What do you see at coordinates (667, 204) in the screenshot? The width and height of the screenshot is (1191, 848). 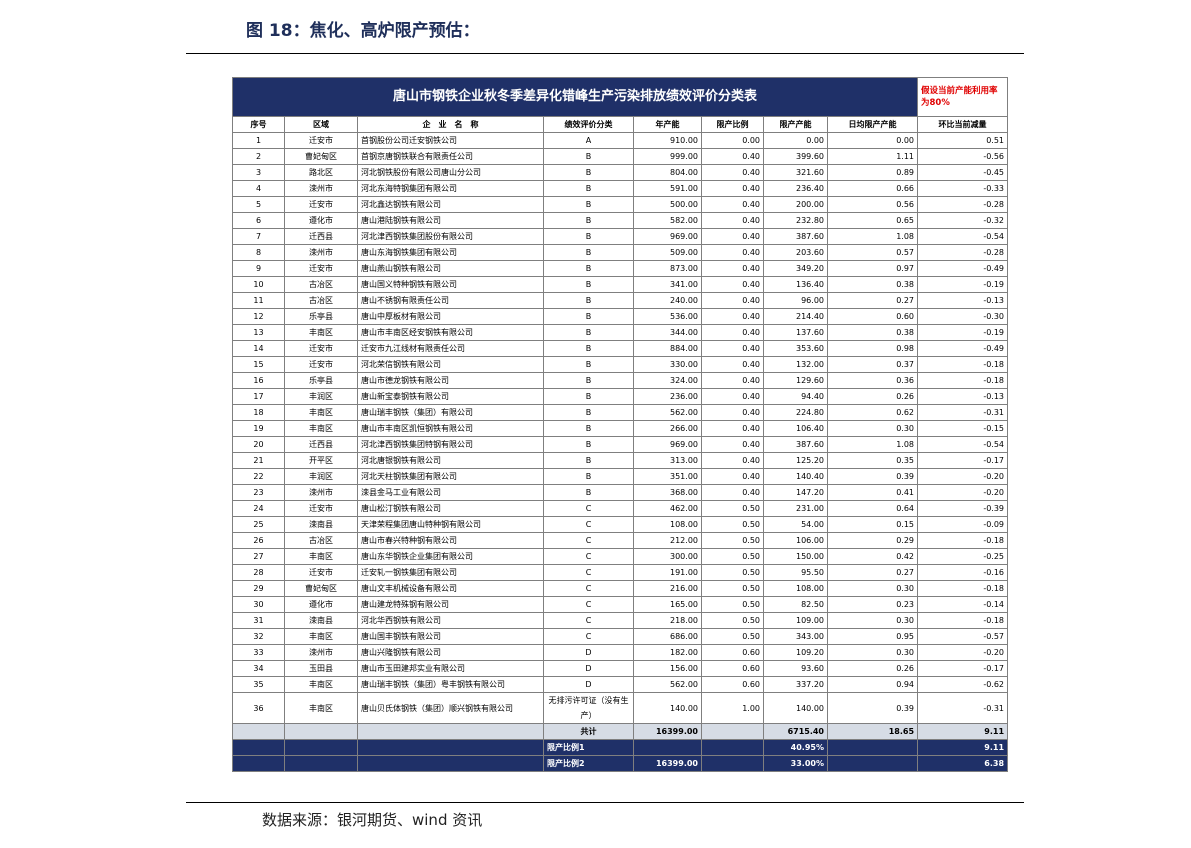 I see `annual-capacity: 500.00` at bounding box center [667, 204].